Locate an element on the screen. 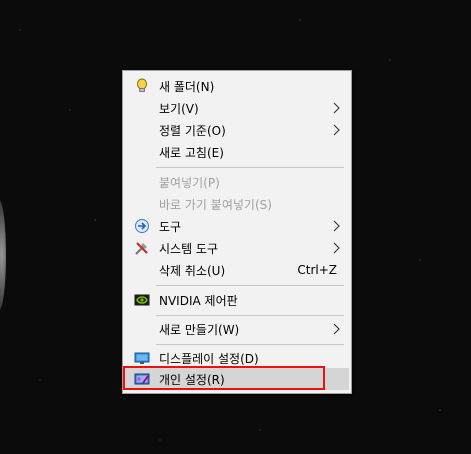 This screenshot has width=471, height=454. menu-item-label: 삭제 취소(U) is located at coordinates (192, 270).